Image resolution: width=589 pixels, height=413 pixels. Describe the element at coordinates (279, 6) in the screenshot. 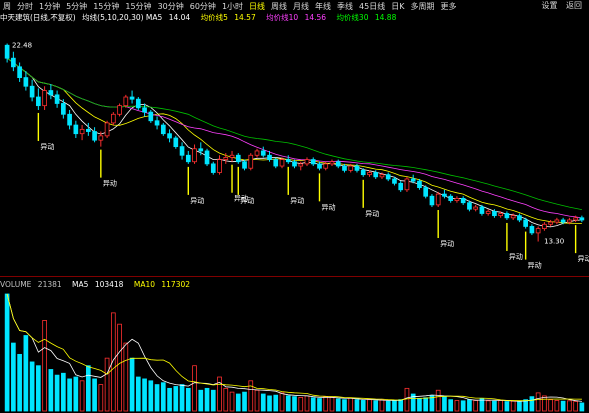

I see `toolbar-item: 周线` at that location.